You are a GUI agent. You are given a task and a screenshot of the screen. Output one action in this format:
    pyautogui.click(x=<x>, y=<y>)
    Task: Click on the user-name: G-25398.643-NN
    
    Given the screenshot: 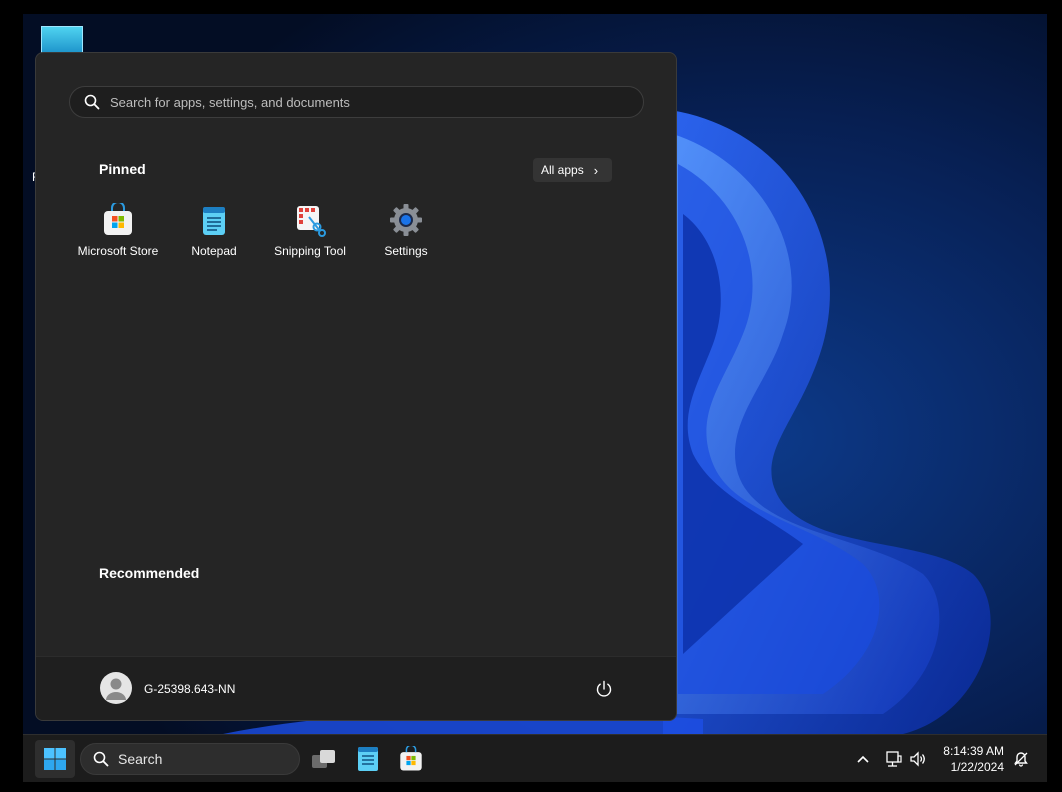 What is the action you would take?
    pyautogui.click(x=189, y=689)
    